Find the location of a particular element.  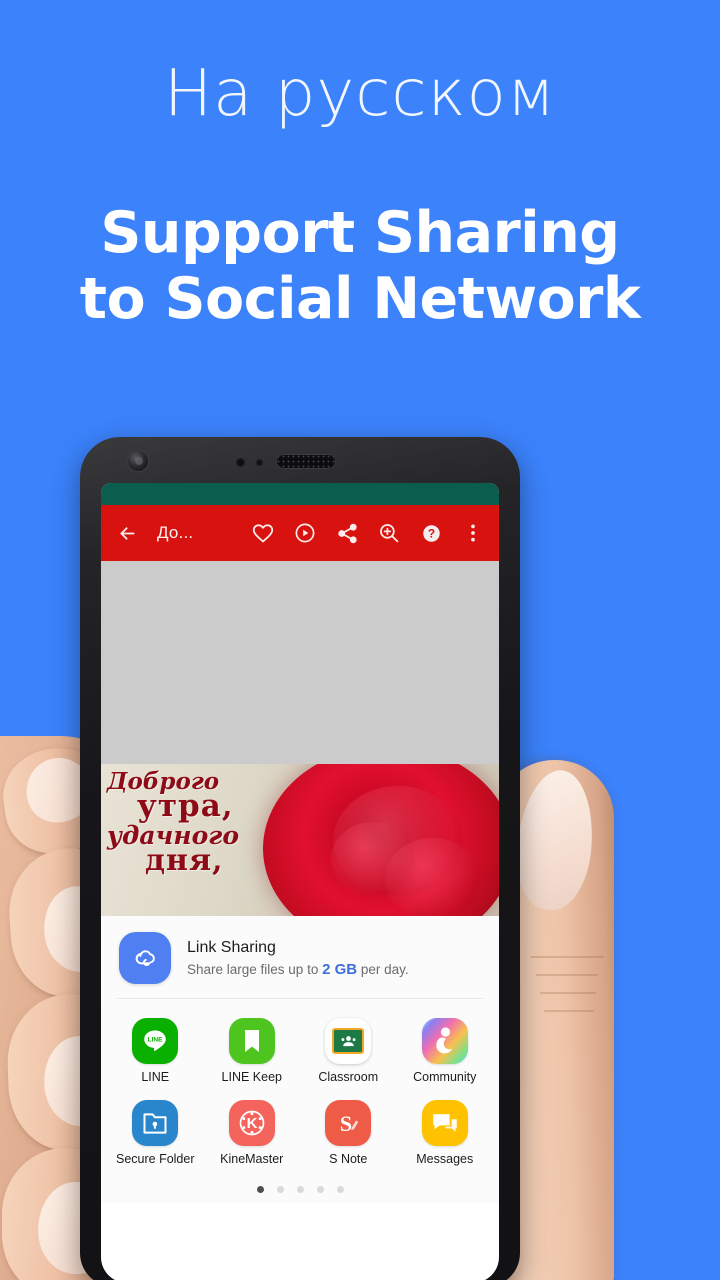

zoom-in-icon is located at coordinates (389, 533).